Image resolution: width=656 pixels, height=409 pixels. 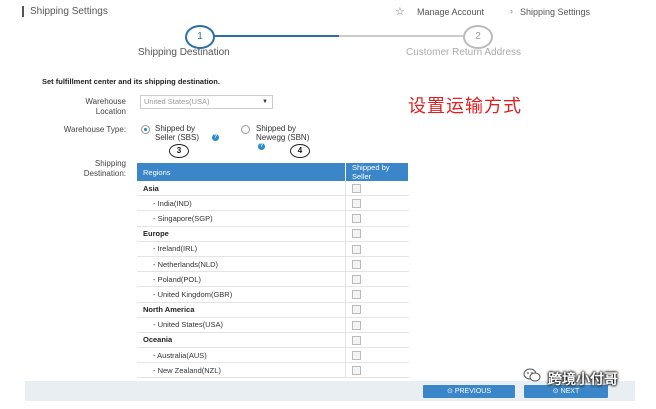 I want to click on step-2-circle: 2, so click(x=478, y=37).